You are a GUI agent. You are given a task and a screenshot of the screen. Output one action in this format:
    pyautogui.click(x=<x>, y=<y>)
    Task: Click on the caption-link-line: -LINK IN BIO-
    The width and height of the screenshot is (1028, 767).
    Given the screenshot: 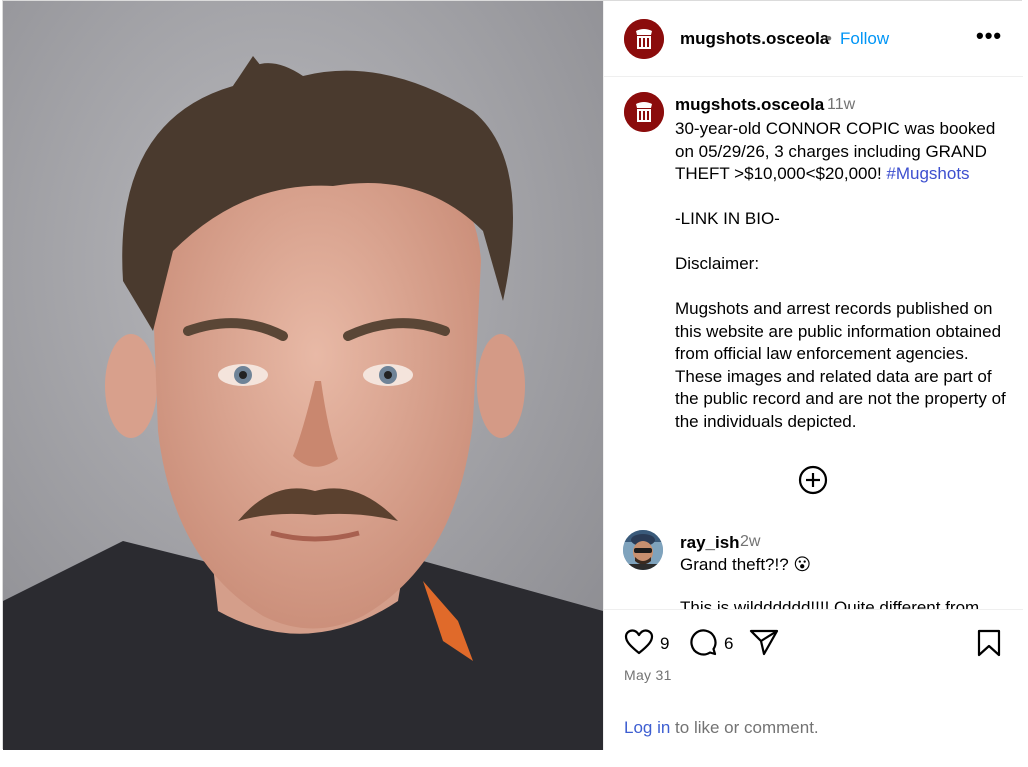 What is the action you would take?
    pyautogui.click(x=727, y=218)
    